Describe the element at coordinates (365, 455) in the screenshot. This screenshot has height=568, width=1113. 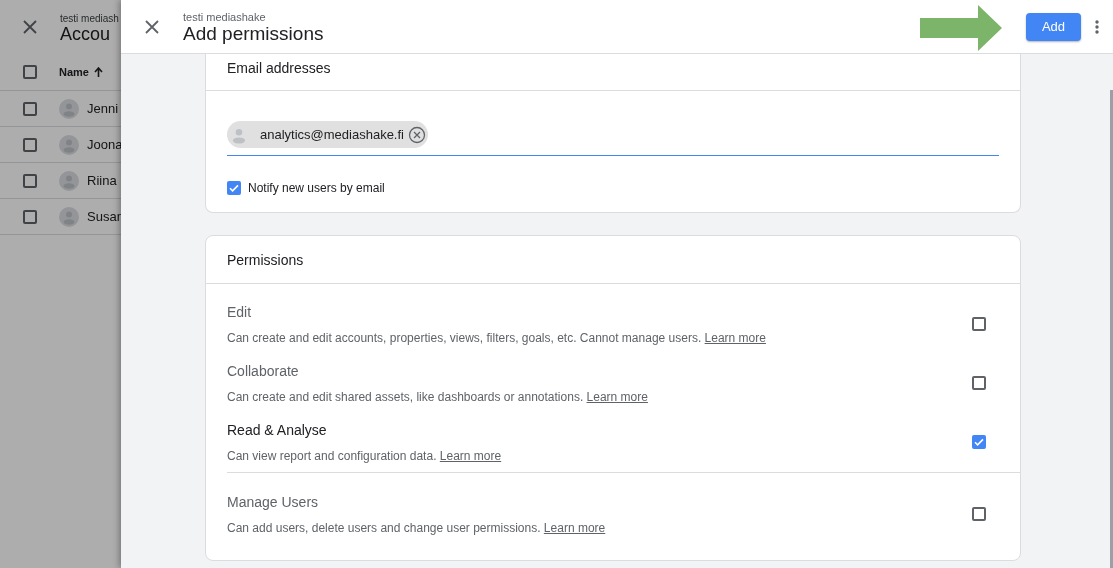
I see `permission-description: Can view report and configuration data. Learn more` at that location.